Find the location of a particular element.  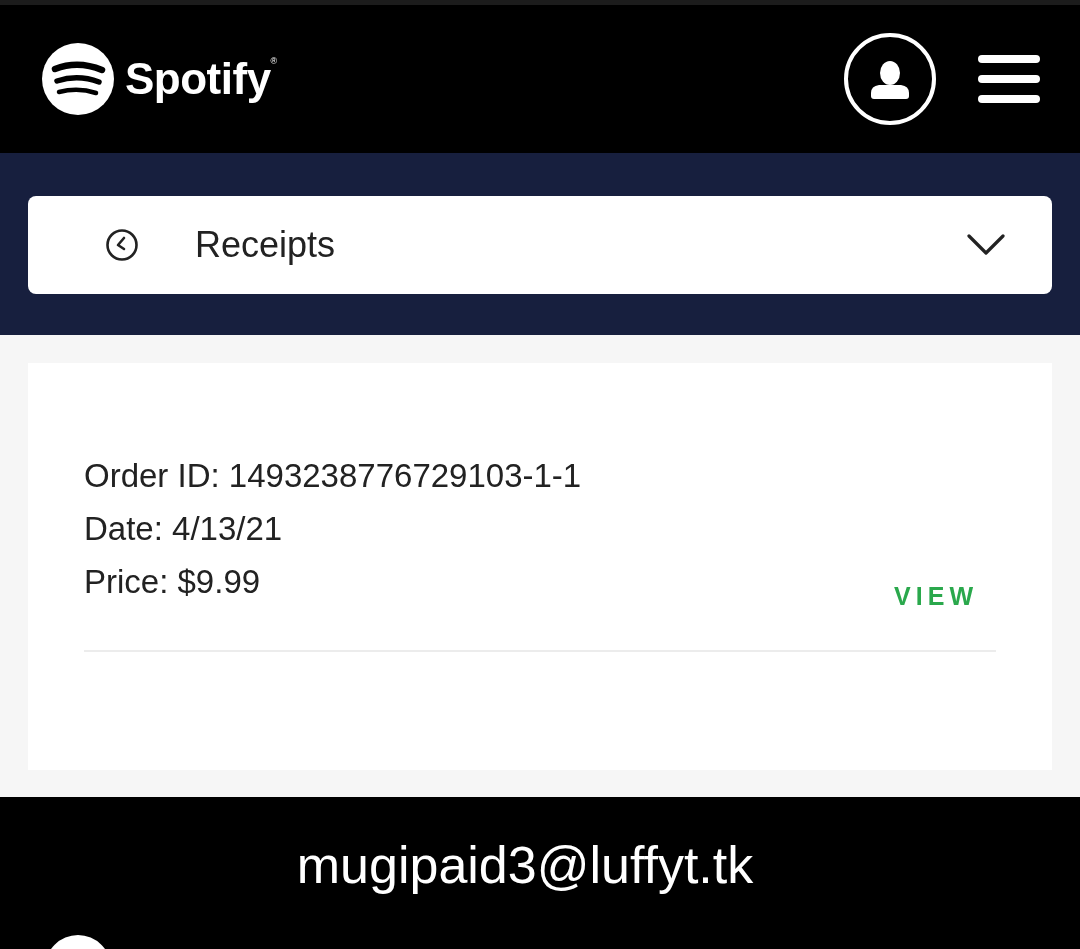

email-text: mugipaid3@luffyt.tk is located at coordinates (525, 865).